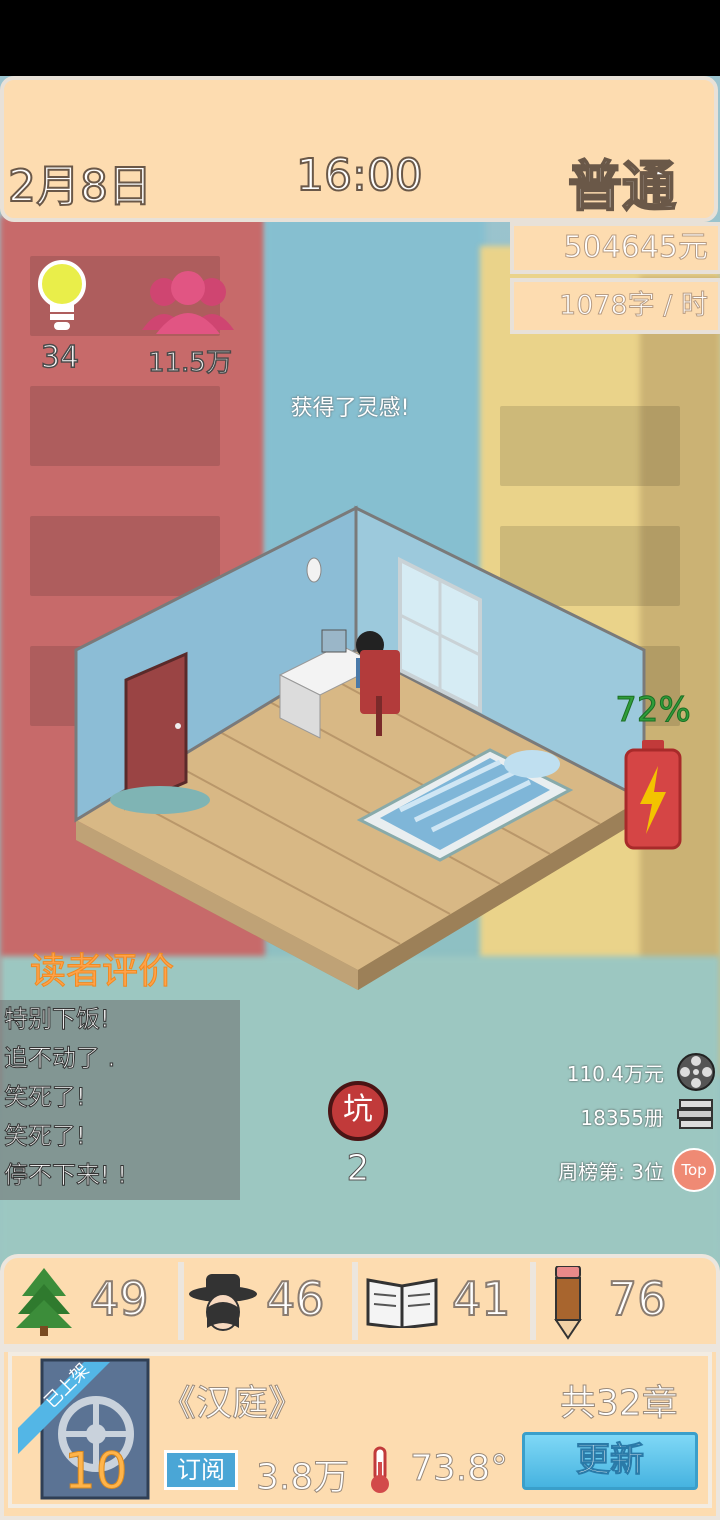  What do you see at coordinates (102, 972) in the screenshot?
I see `reviews-title: 读者评价` at bounding box center [102, 972].